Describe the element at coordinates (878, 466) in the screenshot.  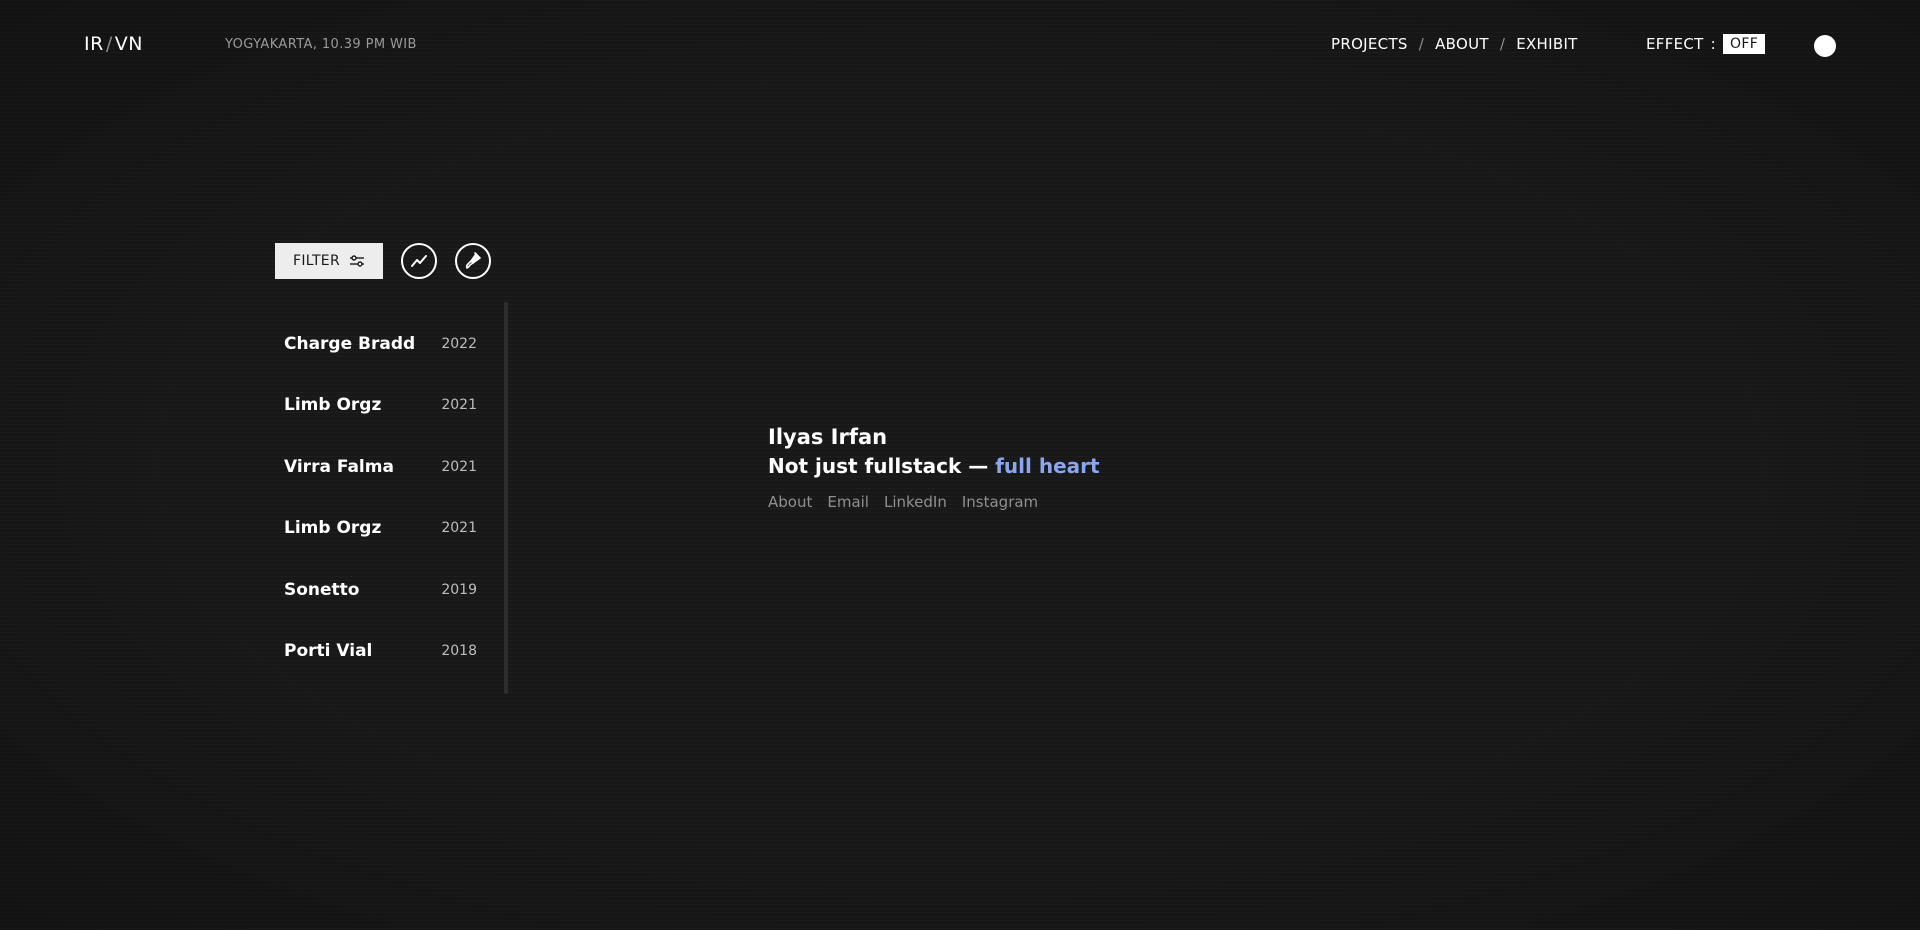
I see `tagline-main: Not just fullstack —` at that location.